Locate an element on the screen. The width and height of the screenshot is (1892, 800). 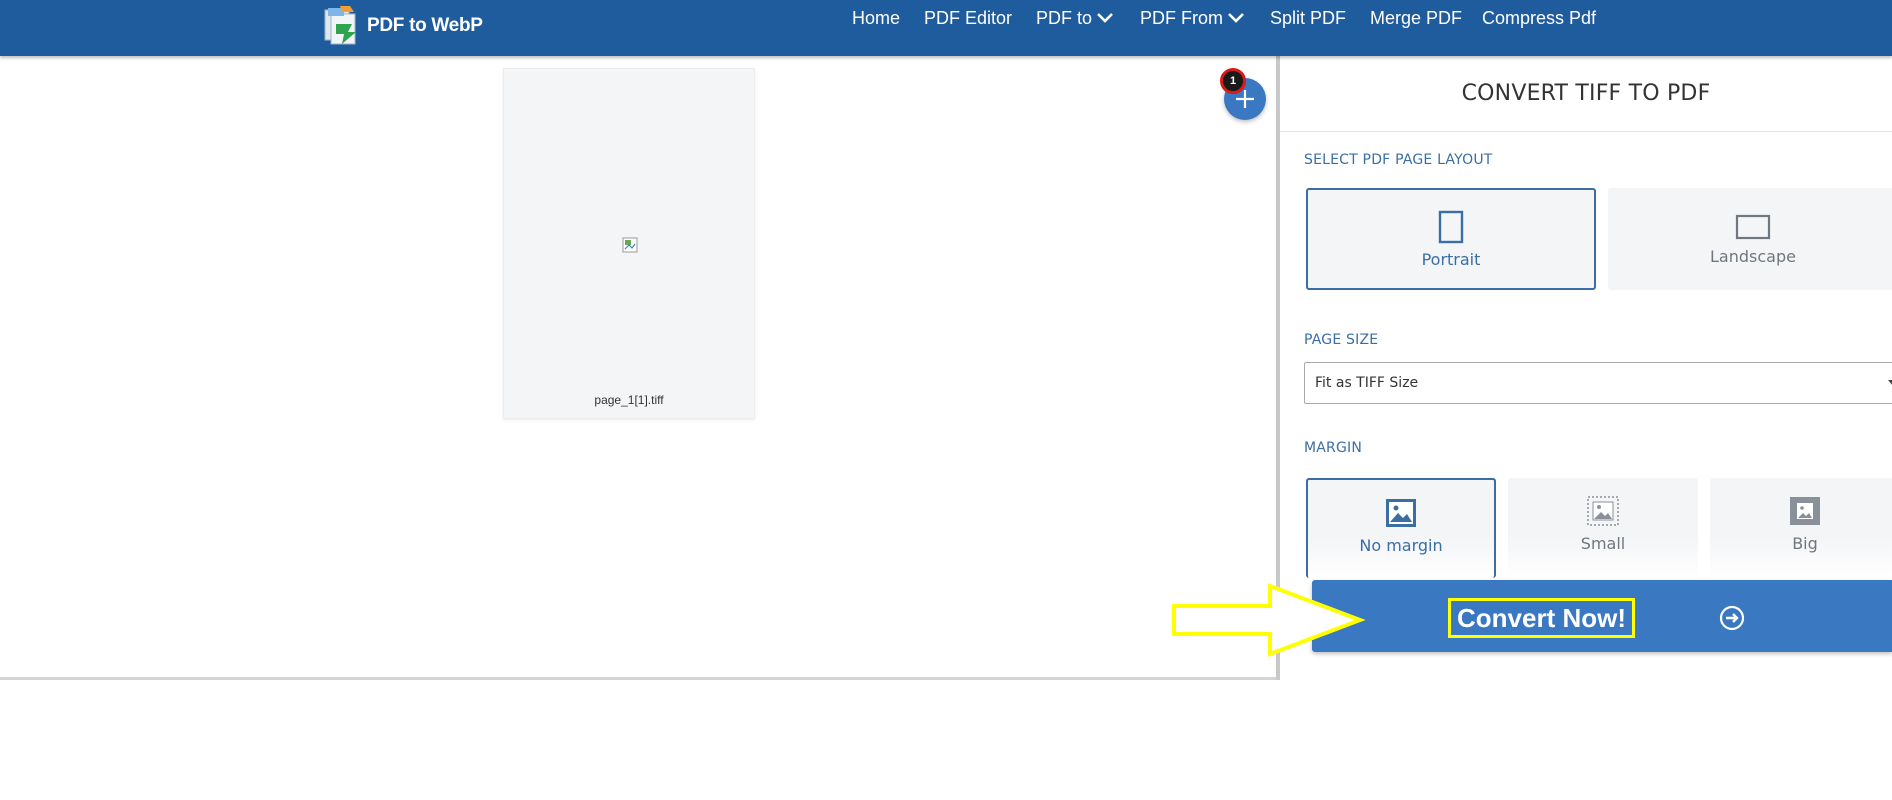
page-size-section-label: PAGE SIZE is located at coordinates (1341, 340).